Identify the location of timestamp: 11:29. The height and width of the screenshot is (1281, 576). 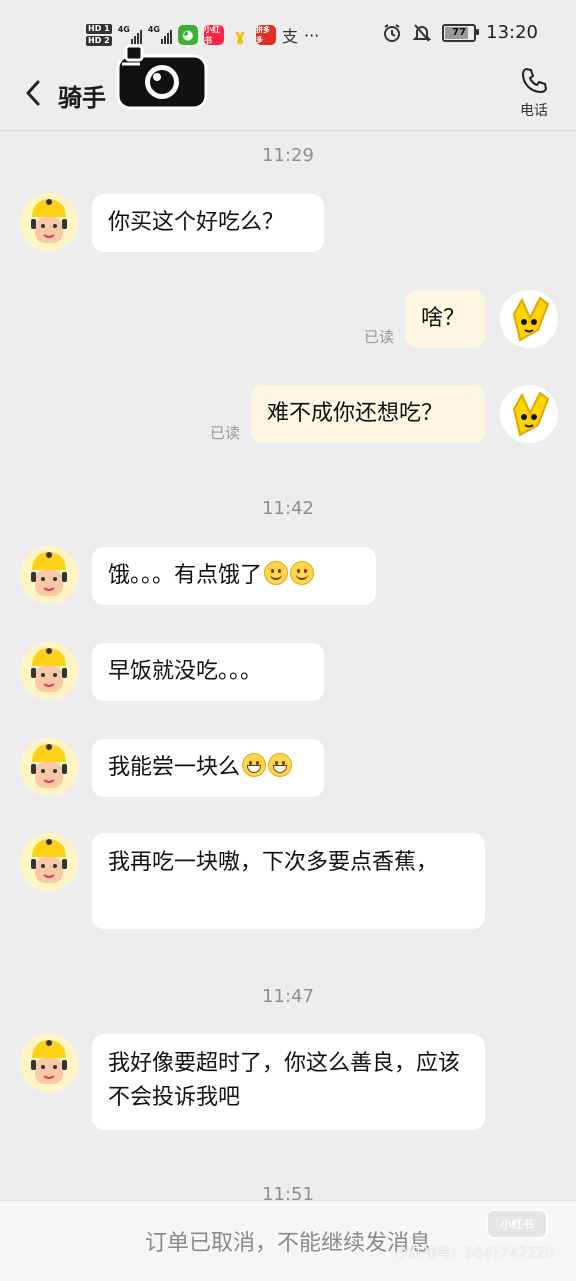
(288, 155).